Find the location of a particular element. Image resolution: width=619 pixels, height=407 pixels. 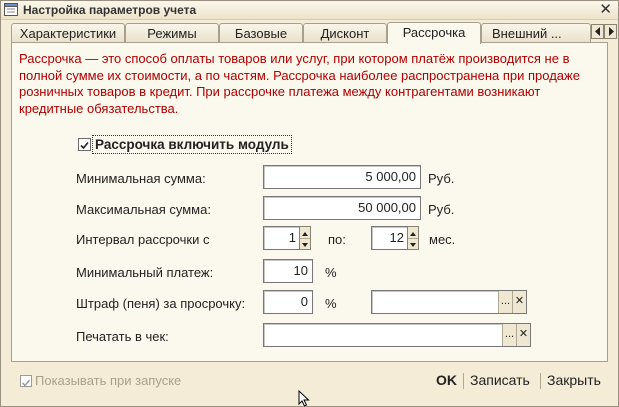

interval-to-spinner is located at coordinates (413, 238).